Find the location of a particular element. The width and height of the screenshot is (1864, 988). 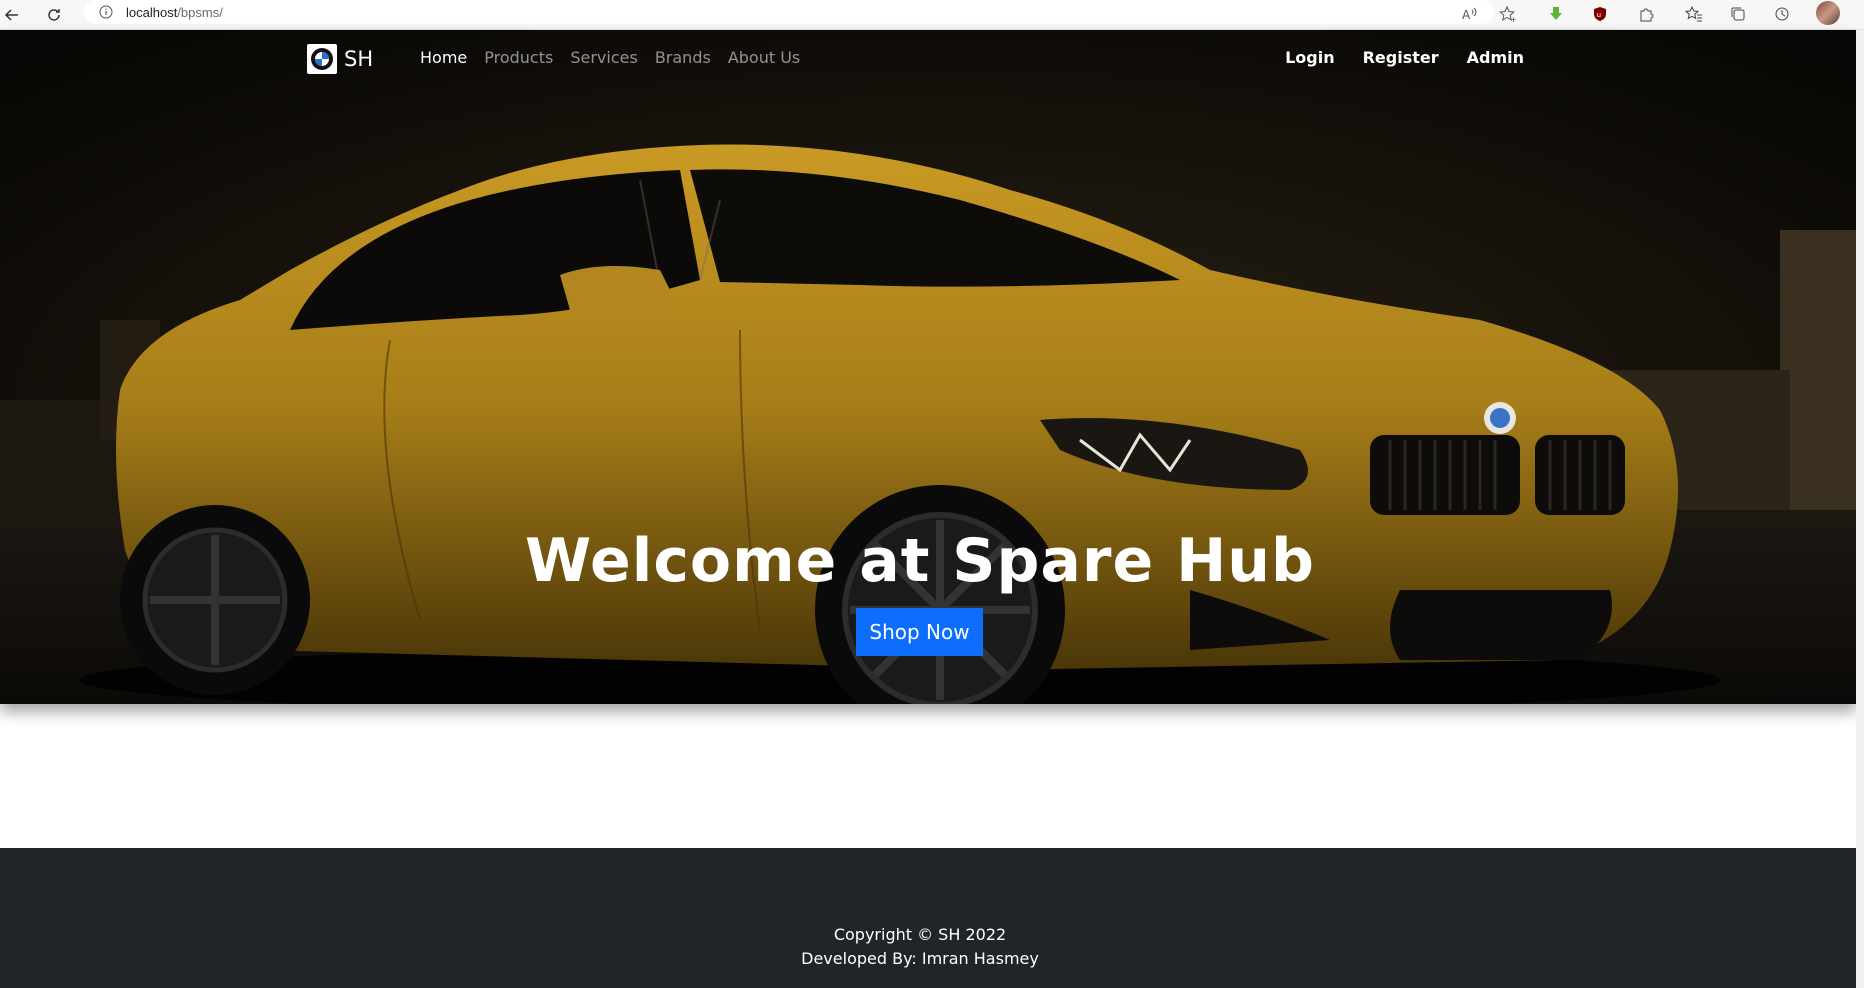

extensions-puzzle-icon is located at coordinates (1646, 14).